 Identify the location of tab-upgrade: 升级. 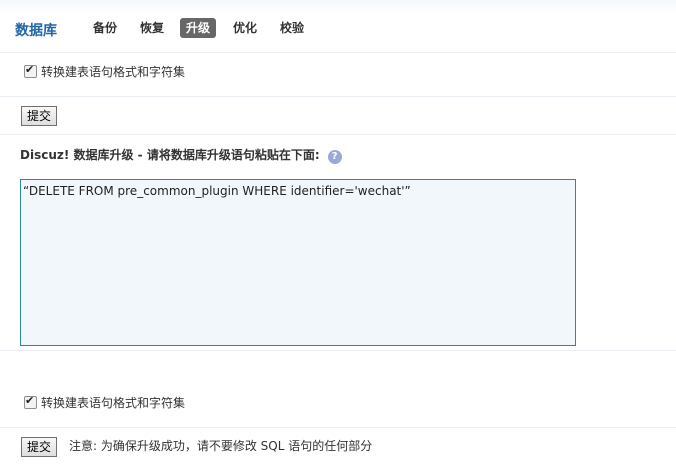
(198, 28).